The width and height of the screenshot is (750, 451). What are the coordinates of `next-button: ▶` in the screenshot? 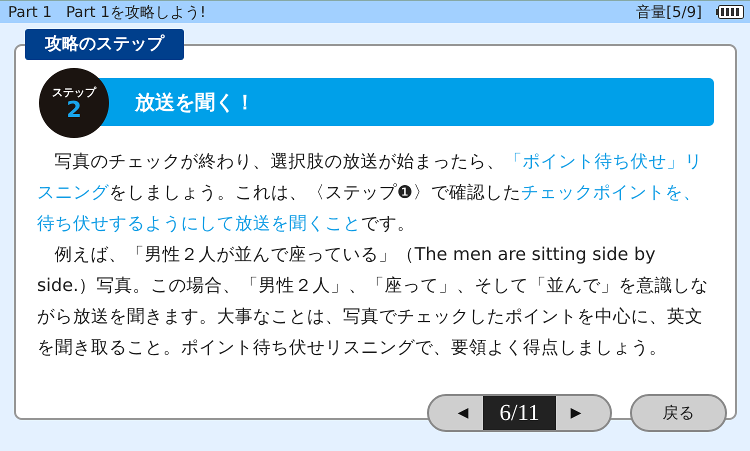 It's located at (576, 413).